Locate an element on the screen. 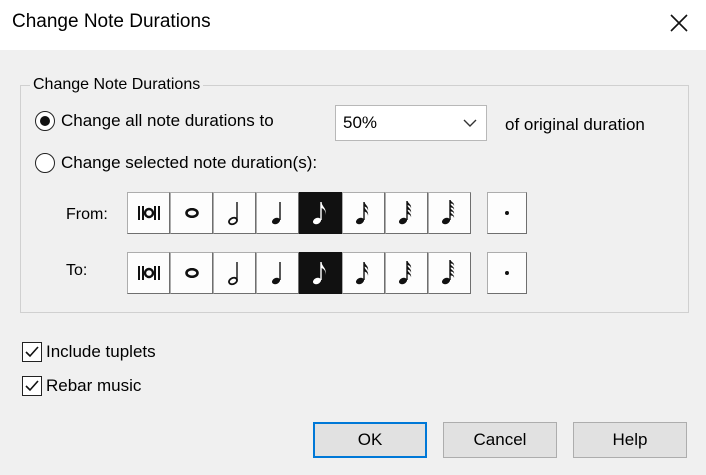 This screenshot has width=706, height=475. from-sixty-fourth-note-button is located at coordinates (449, 213).